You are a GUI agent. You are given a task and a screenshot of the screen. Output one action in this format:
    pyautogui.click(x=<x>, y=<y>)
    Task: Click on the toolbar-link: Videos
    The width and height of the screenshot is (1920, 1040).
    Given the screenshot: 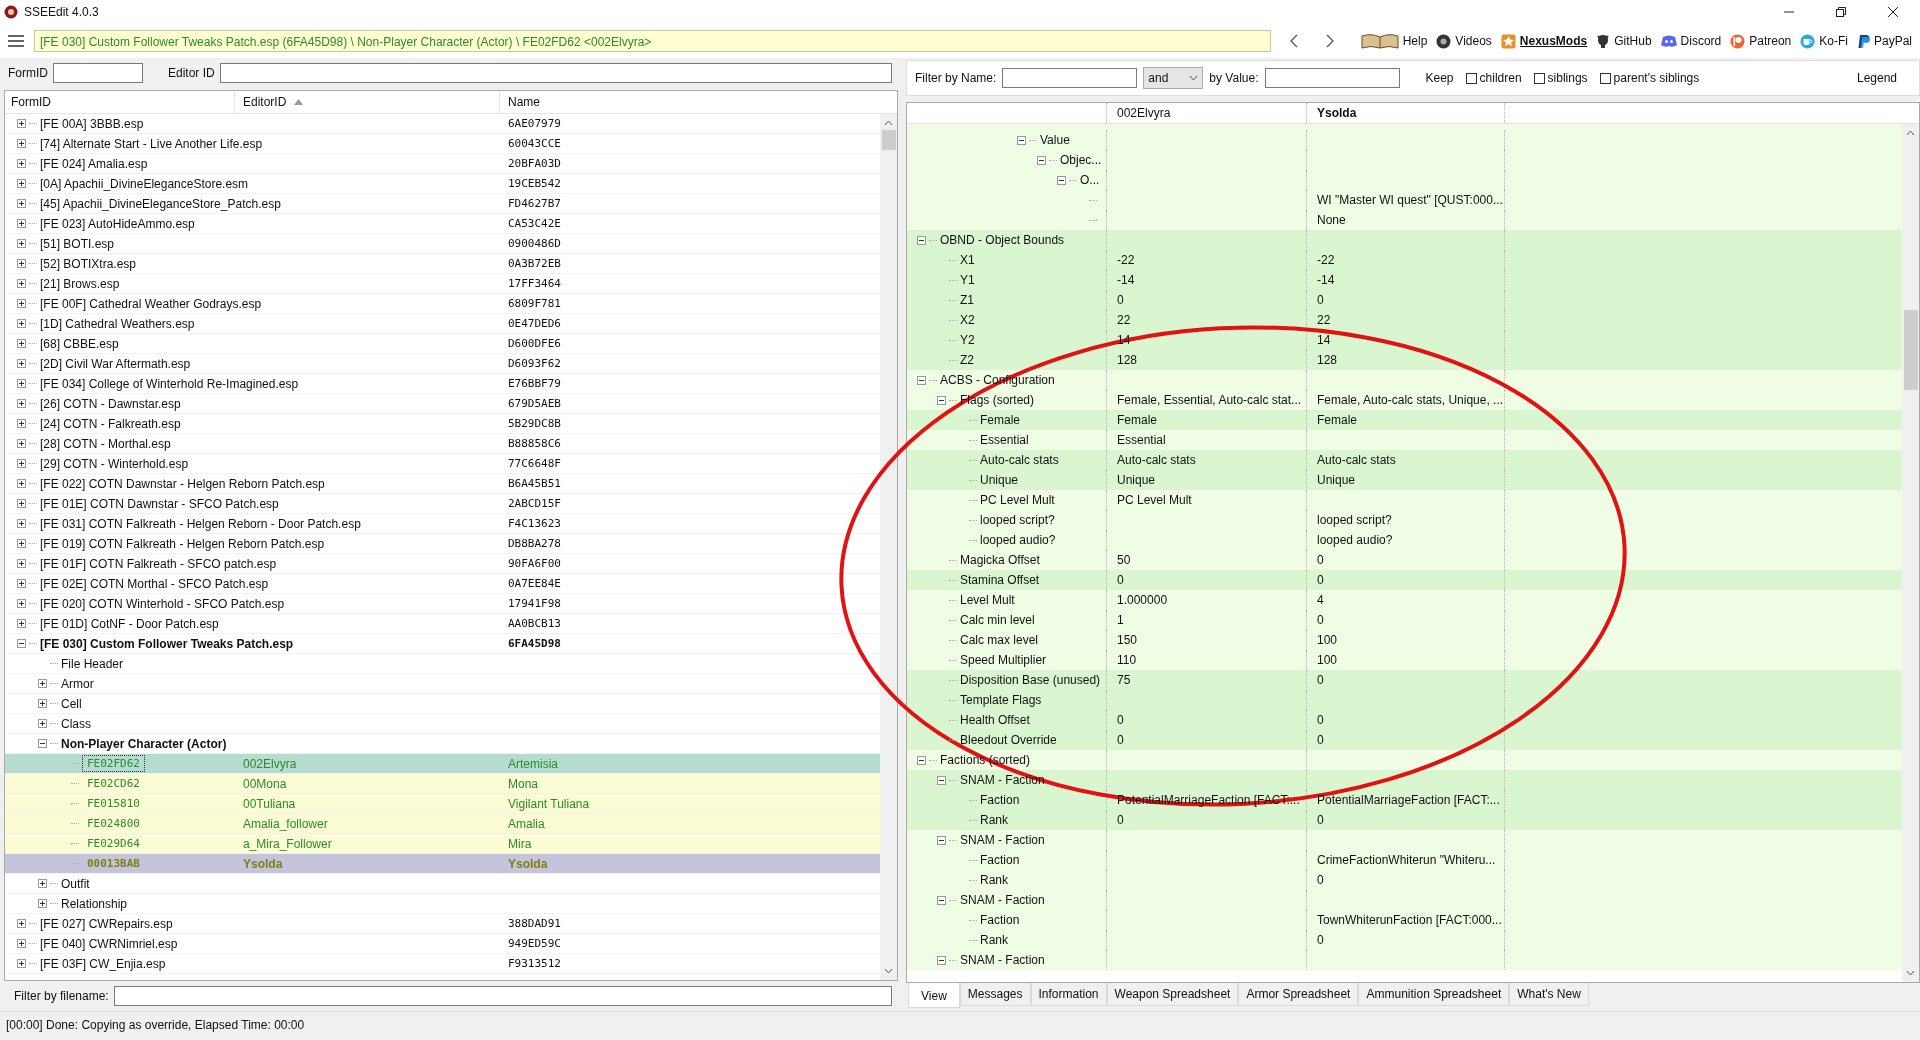 What is the action you would take?
    pyautogui.click(x=1464, y=41)
    